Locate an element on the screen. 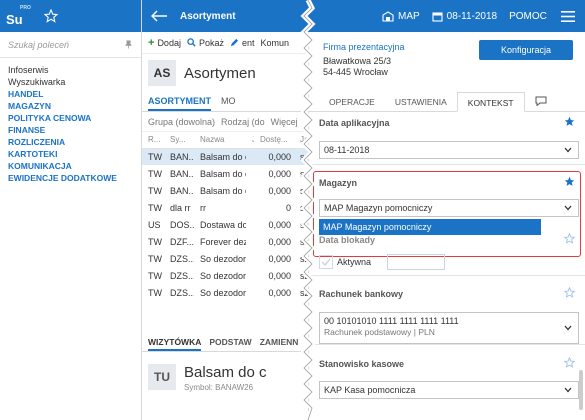 The height and width of the screenshot is (420, 585). logo-bar: Su PRO is located at coordinates (70, 16).